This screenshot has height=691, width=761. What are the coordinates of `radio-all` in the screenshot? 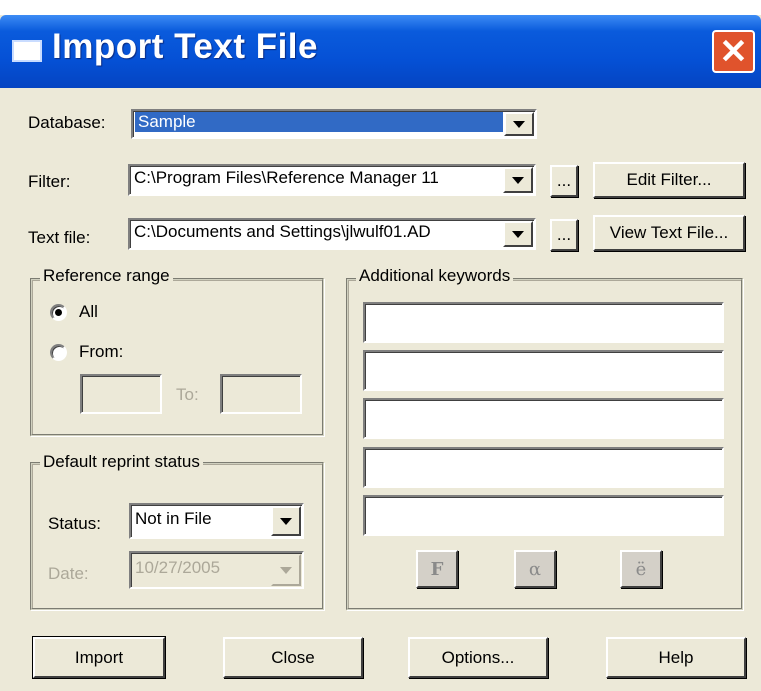 It's located at (58, 312).